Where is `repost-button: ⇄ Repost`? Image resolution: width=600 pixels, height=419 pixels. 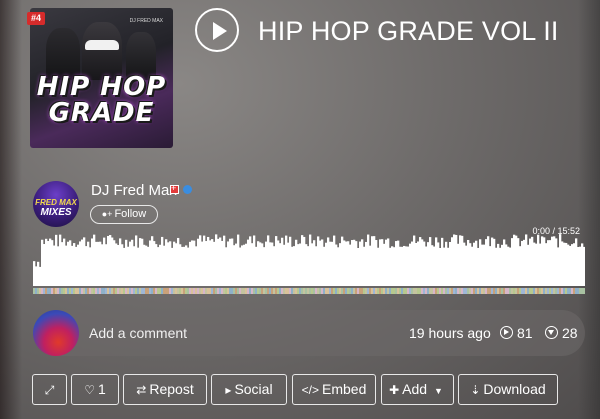
repost-button: ⇄ Repost is located at coordinates (165, 389).